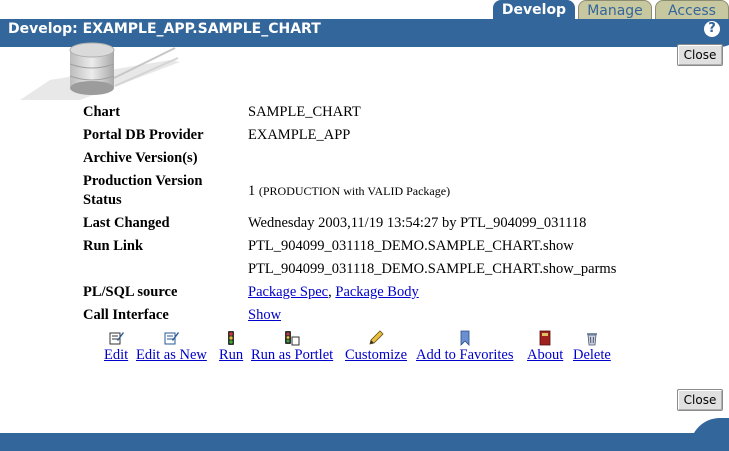 Image resolution: width=729 pixels, height=451 pixels. Describe the element at coordinates (164, 29) in the screenshot. I see `page-title: Develop: EXAMPLE_APP.SAMPLE_CHART` at that location.